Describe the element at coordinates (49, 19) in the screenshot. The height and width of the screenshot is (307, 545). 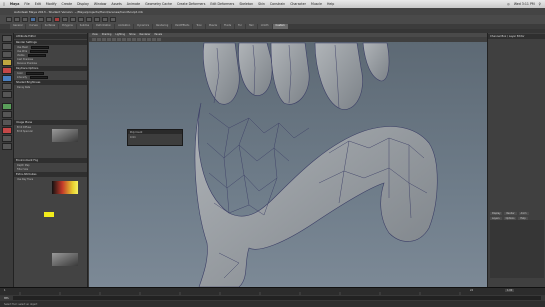
I see `select-component-button` at that location.